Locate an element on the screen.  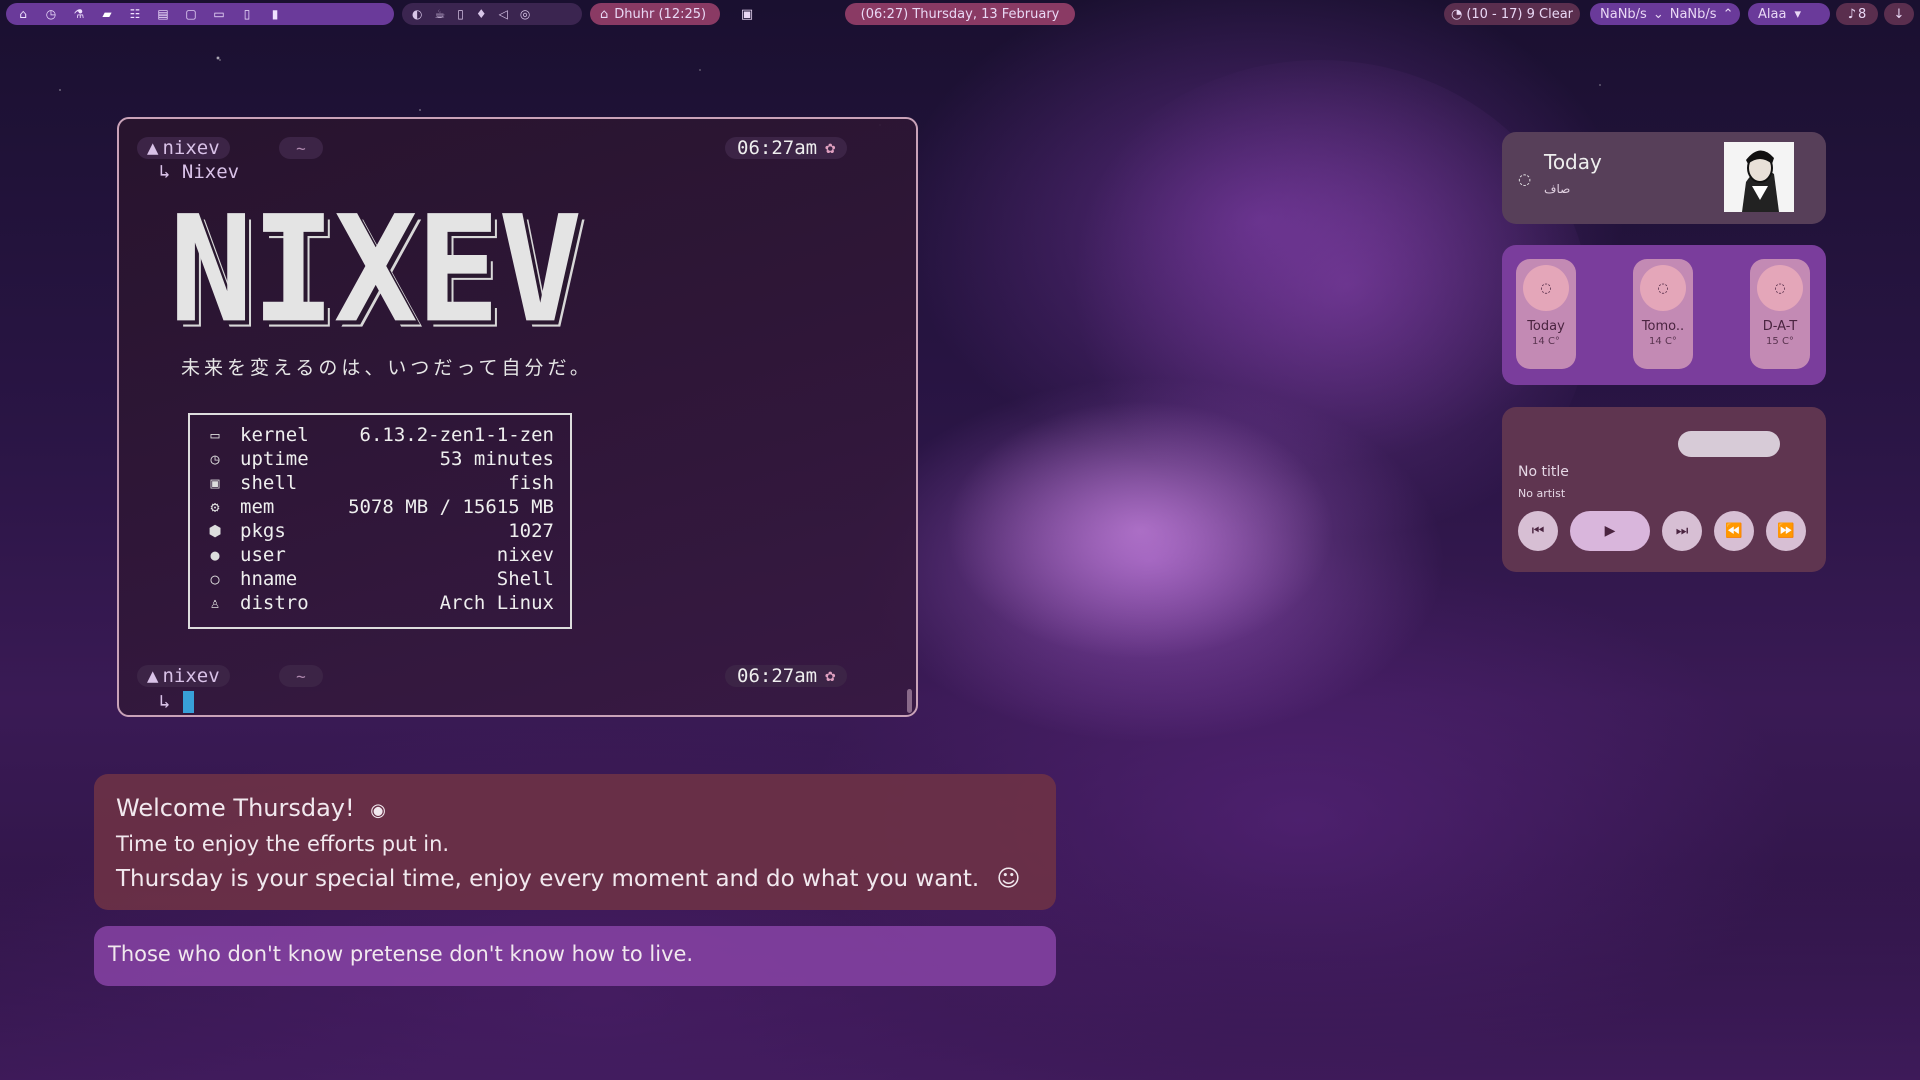
mosque-icon: ⌂ is located at coordinates (604, 14).